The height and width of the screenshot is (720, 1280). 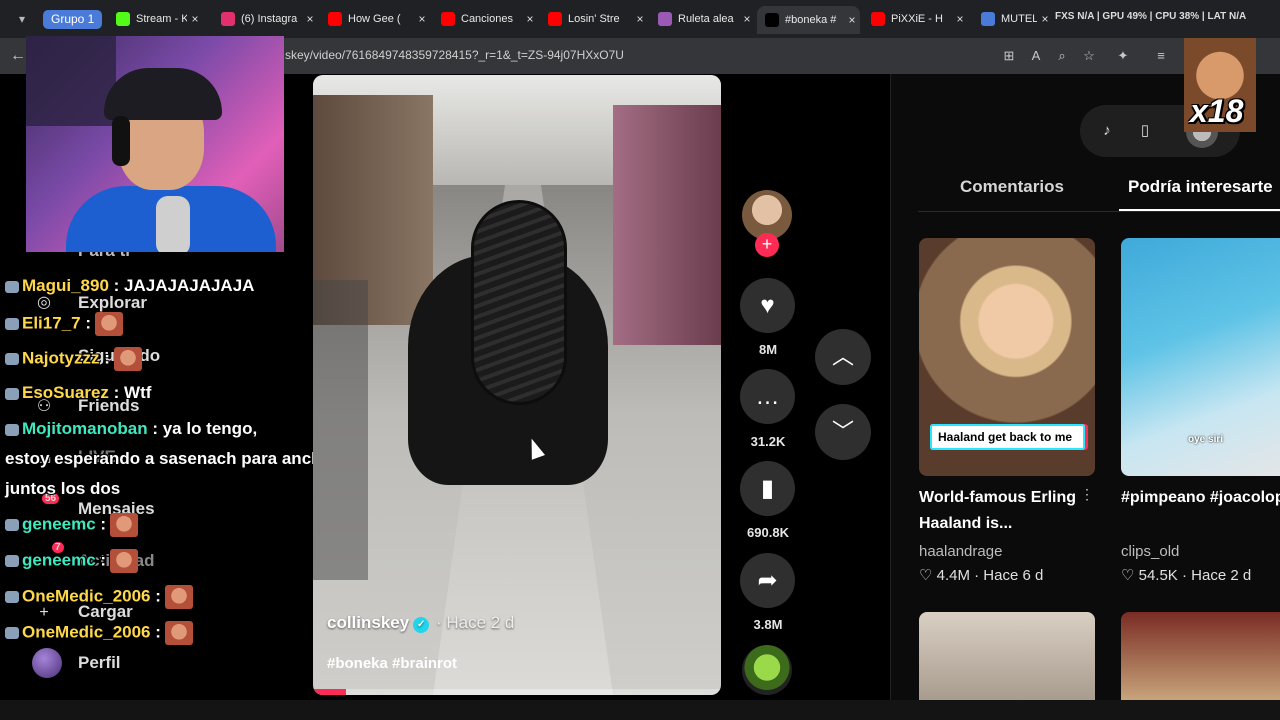 I want to click on chat-text: : Wtf, so click(x=130, y=392).